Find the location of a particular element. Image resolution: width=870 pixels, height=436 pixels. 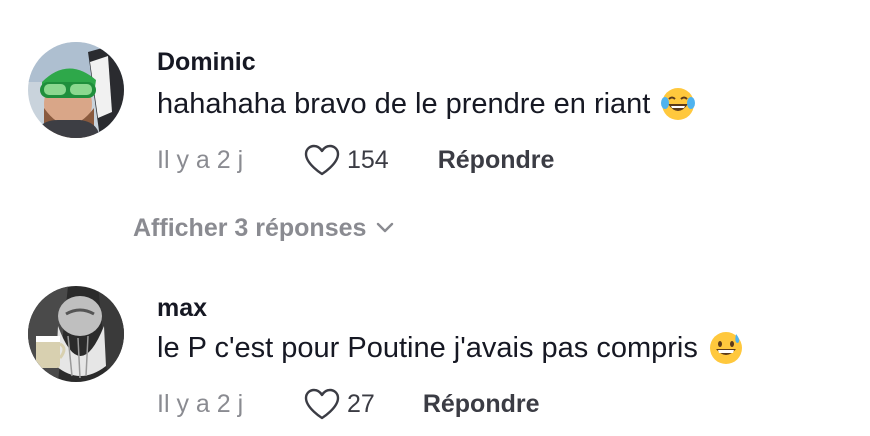

view-replies-button: Afficher 3 réponses is located at coordinates (263, 228).